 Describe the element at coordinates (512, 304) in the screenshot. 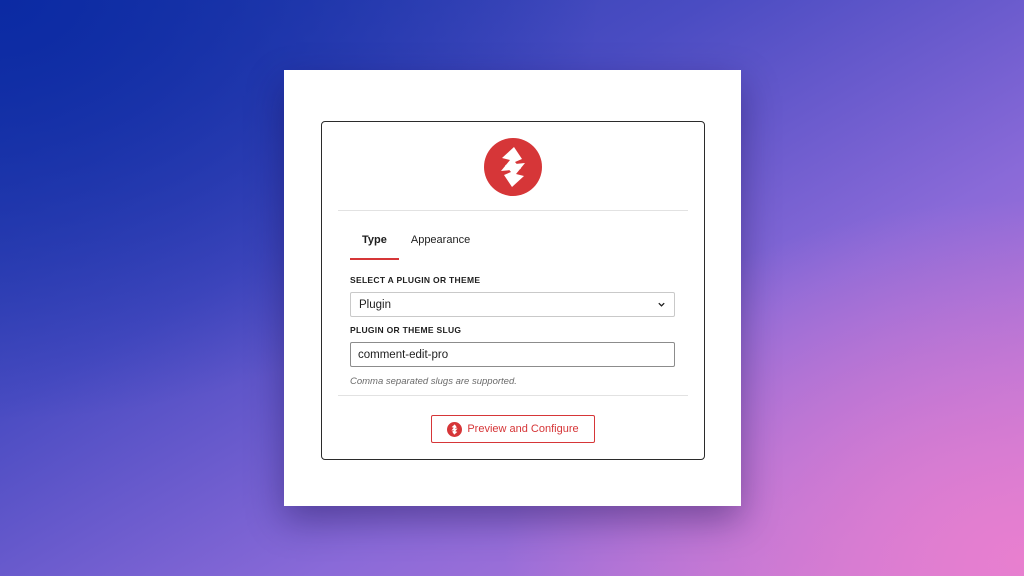

I see `plugin-theme-select: Plugin` at that location.